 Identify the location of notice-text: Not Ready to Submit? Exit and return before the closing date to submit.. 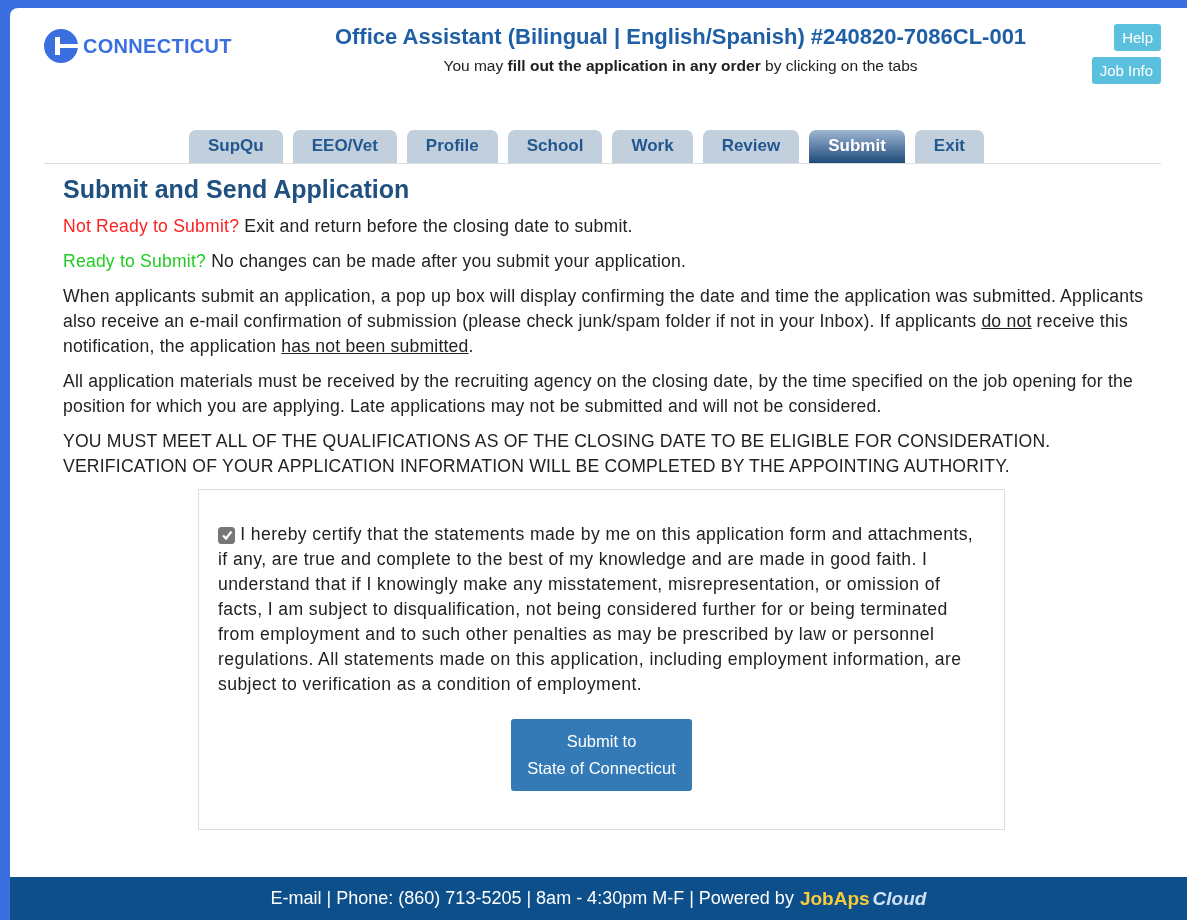
(348, 226).